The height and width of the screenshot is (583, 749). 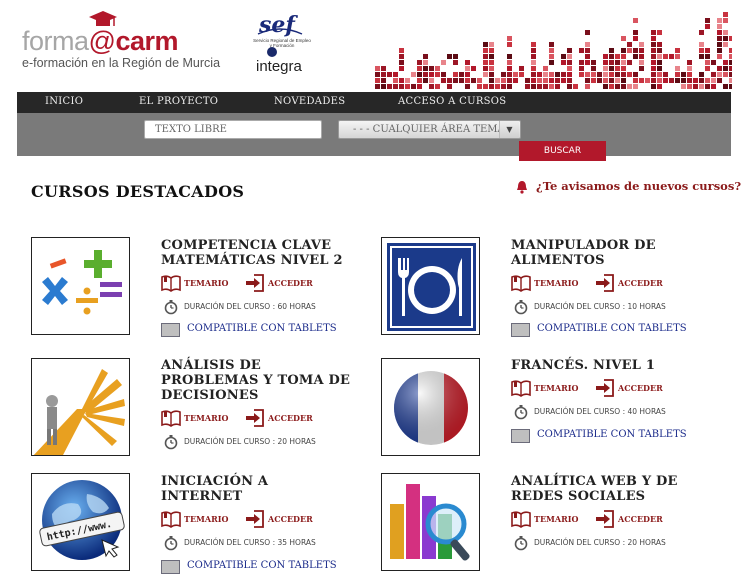 I want to click on course-title-line: ANÁLISIS DE, so click(x=211, y=365).